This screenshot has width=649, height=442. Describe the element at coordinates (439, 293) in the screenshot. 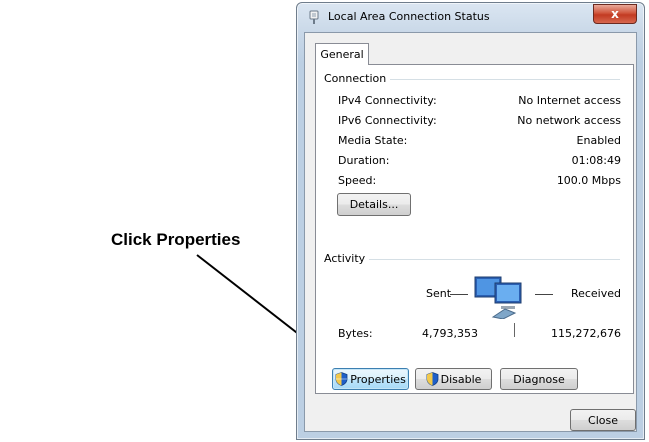

I see `sent-label: Sent` at that location.